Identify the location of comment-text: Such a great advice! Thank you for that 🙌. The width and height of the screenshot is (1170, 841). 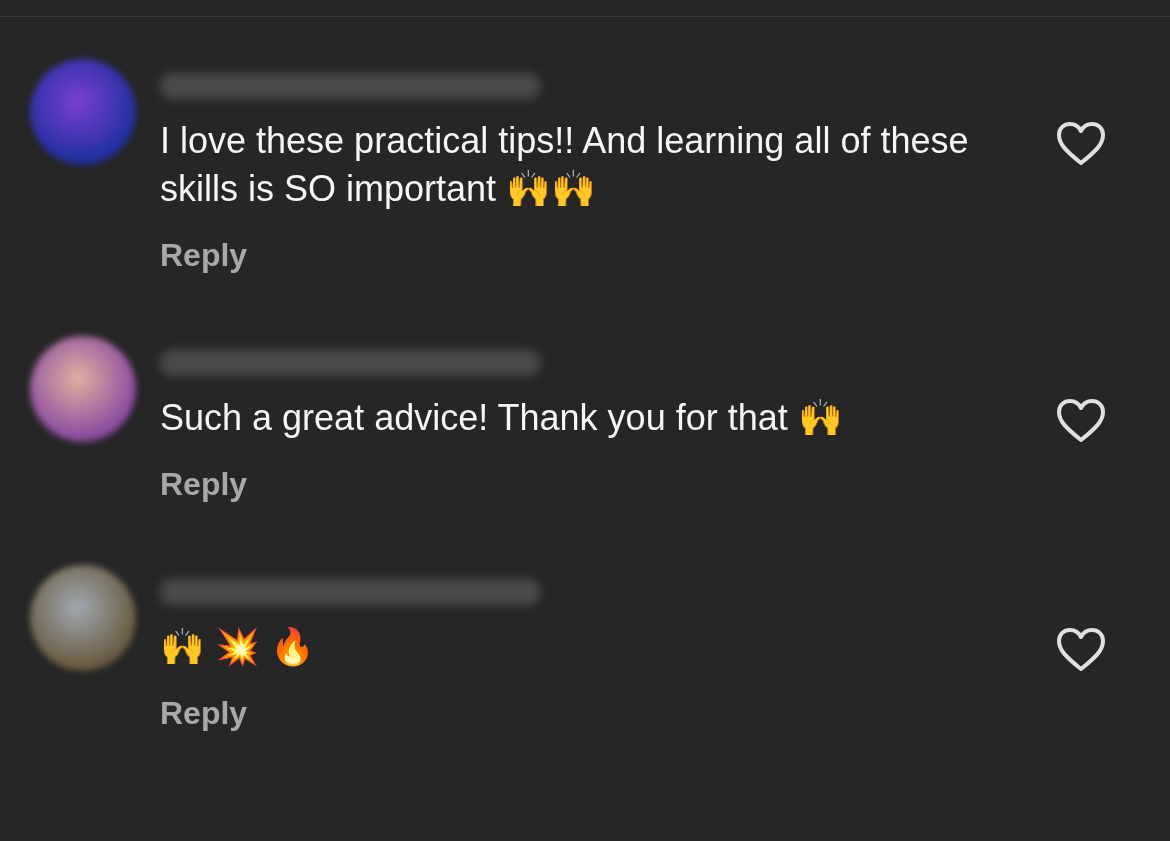
(502, 418).